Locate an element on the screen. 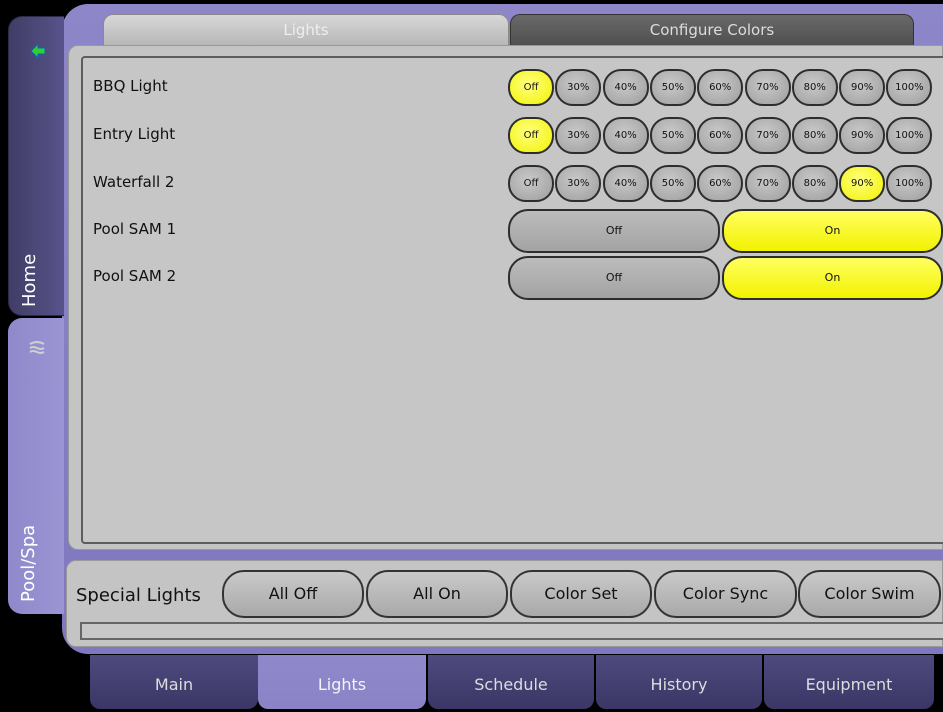 This screenshot has height=712, width=943. bottom-tab-lights: Lights is located at coordinates (342, 682).